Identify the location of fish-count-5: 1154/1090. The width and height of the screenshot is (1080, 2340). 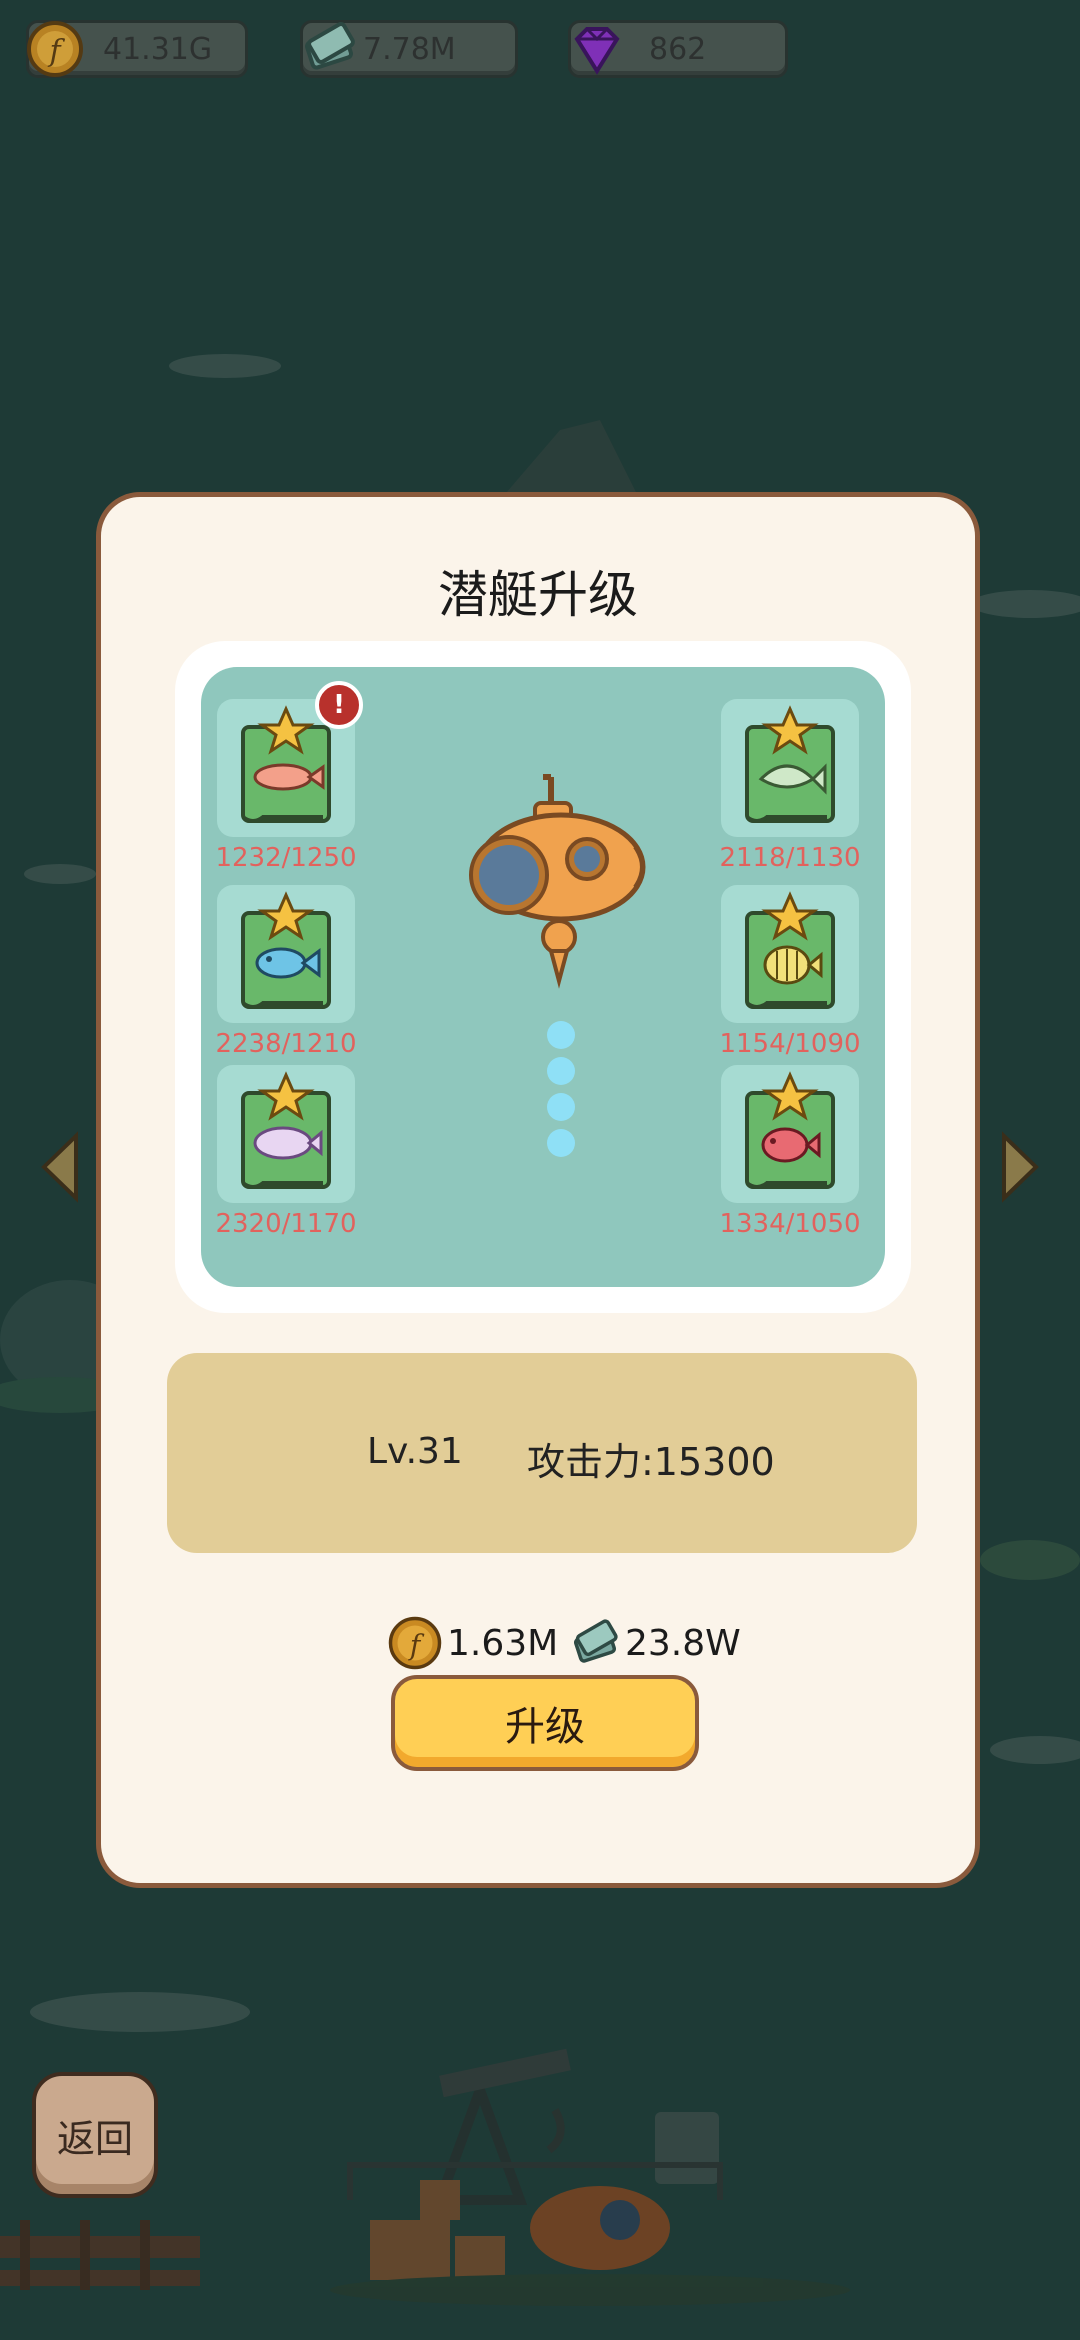
(790, 1044).